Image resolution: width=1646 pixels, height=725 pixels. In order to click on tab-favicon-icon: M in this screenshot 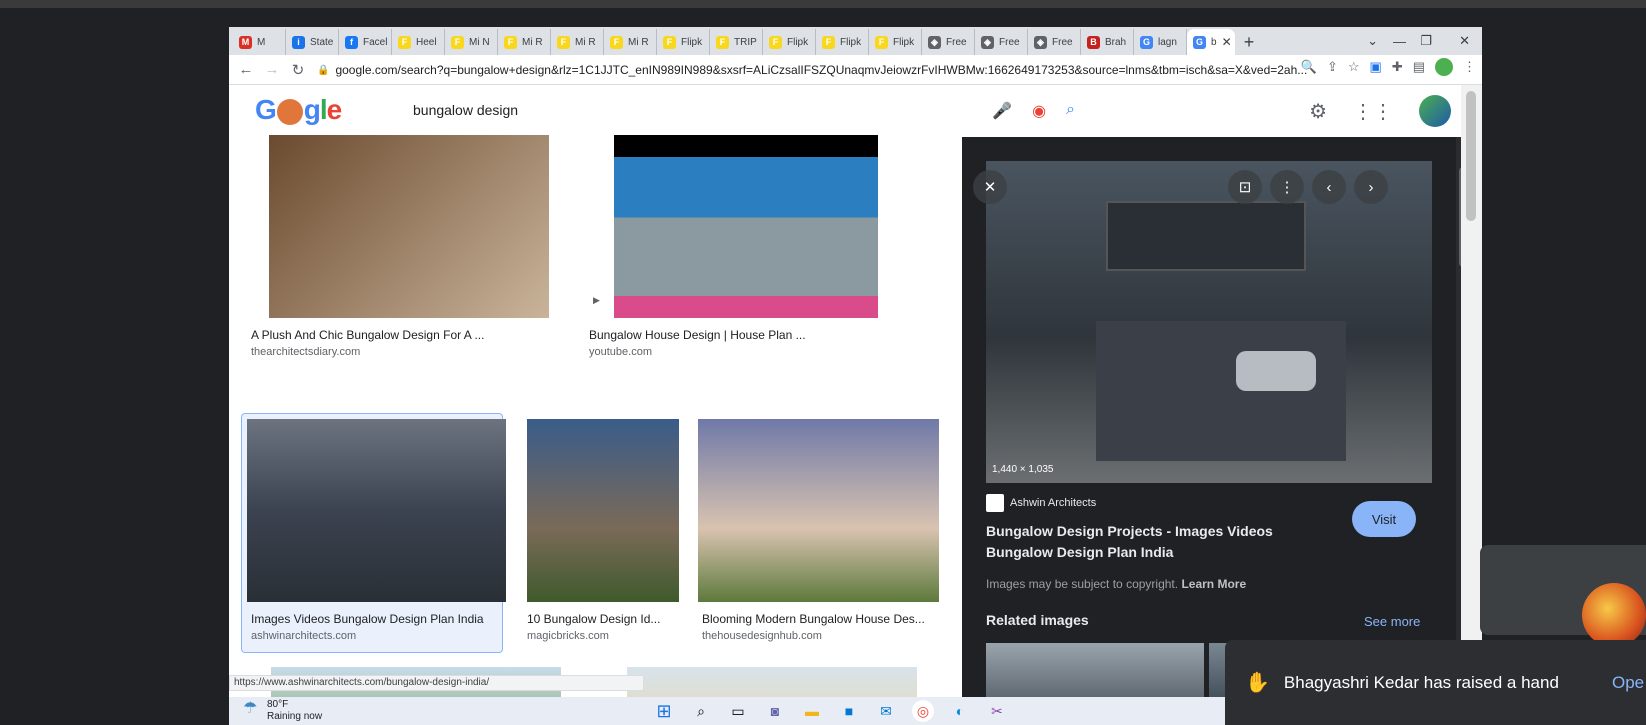, I will do `click(245, 42)`.